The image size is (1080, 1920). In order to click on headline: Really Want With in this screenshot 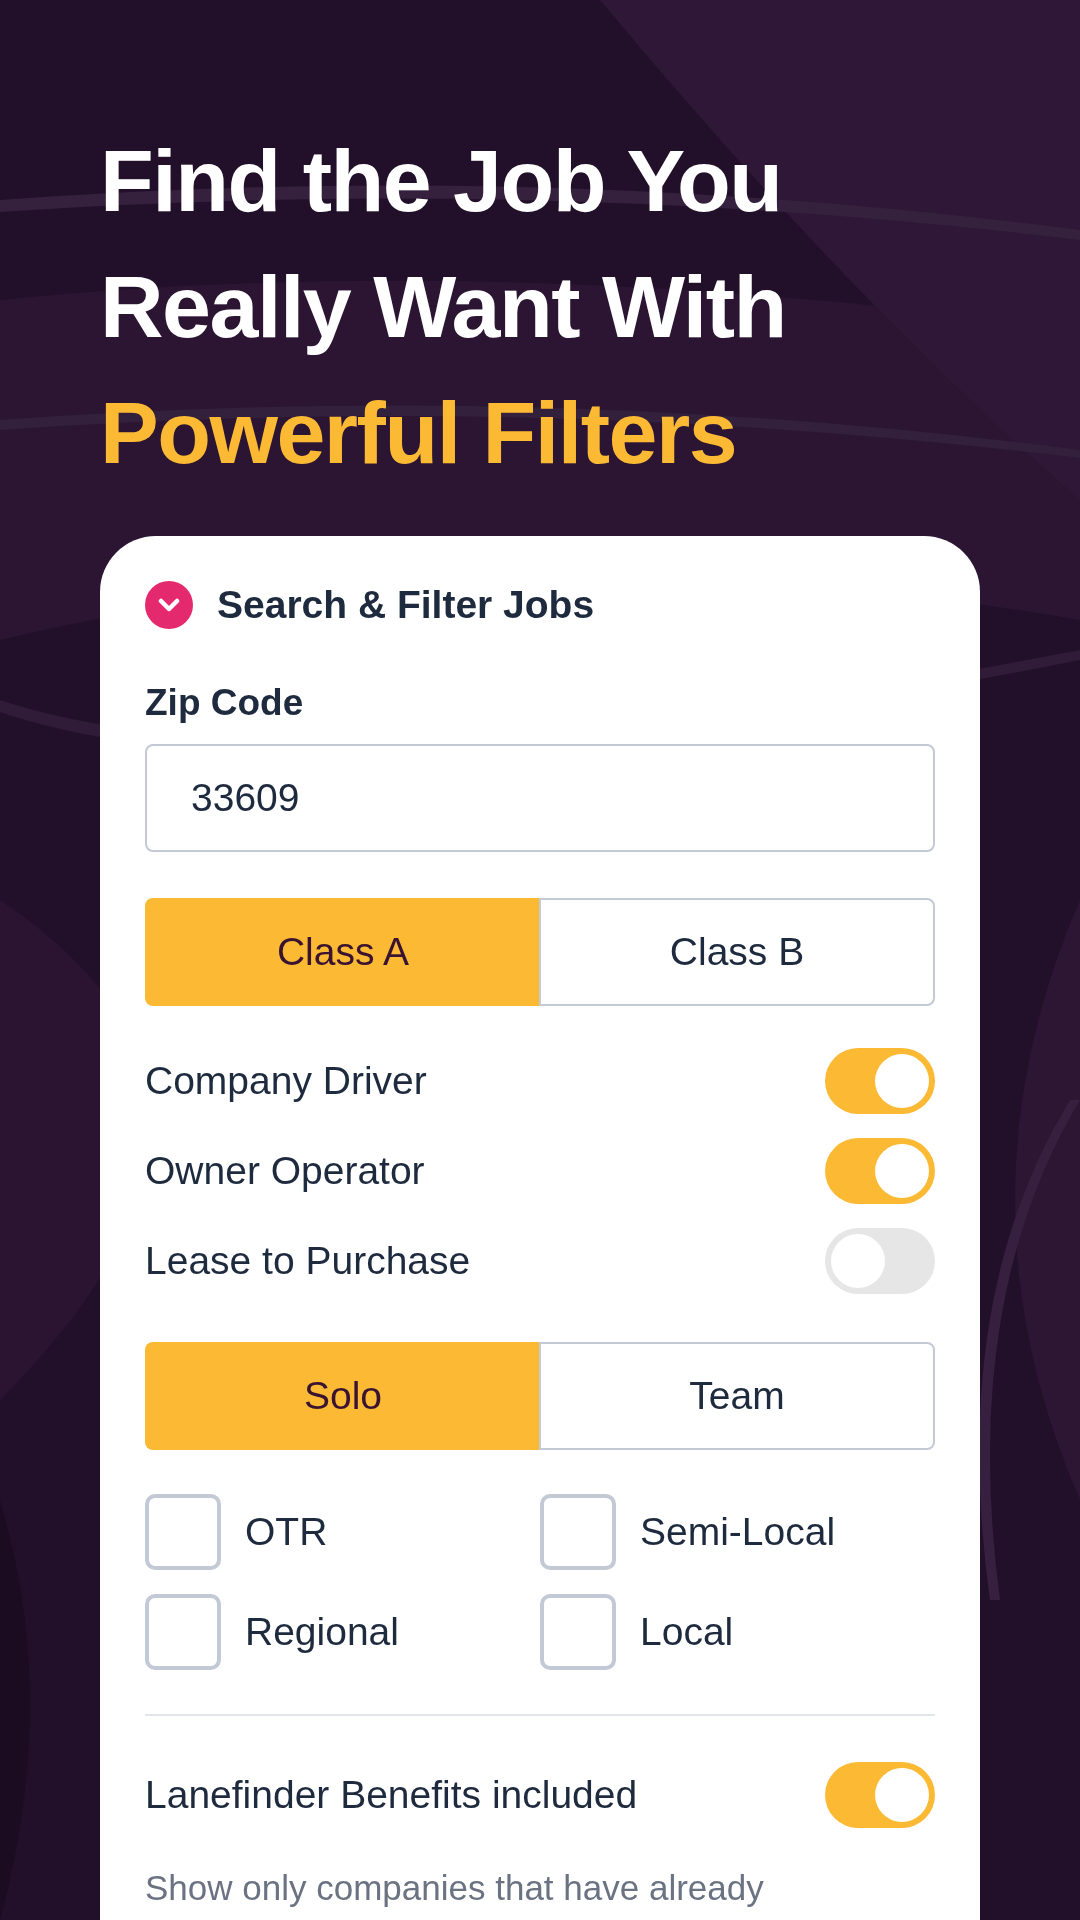, I will do `click(443, 307)`.